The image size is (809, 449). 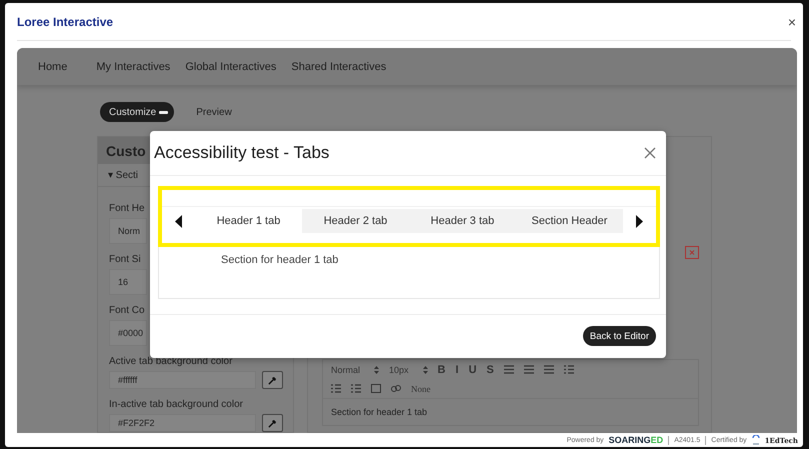 I want to click on panel-title: Custo, so click(x=126, y=150).